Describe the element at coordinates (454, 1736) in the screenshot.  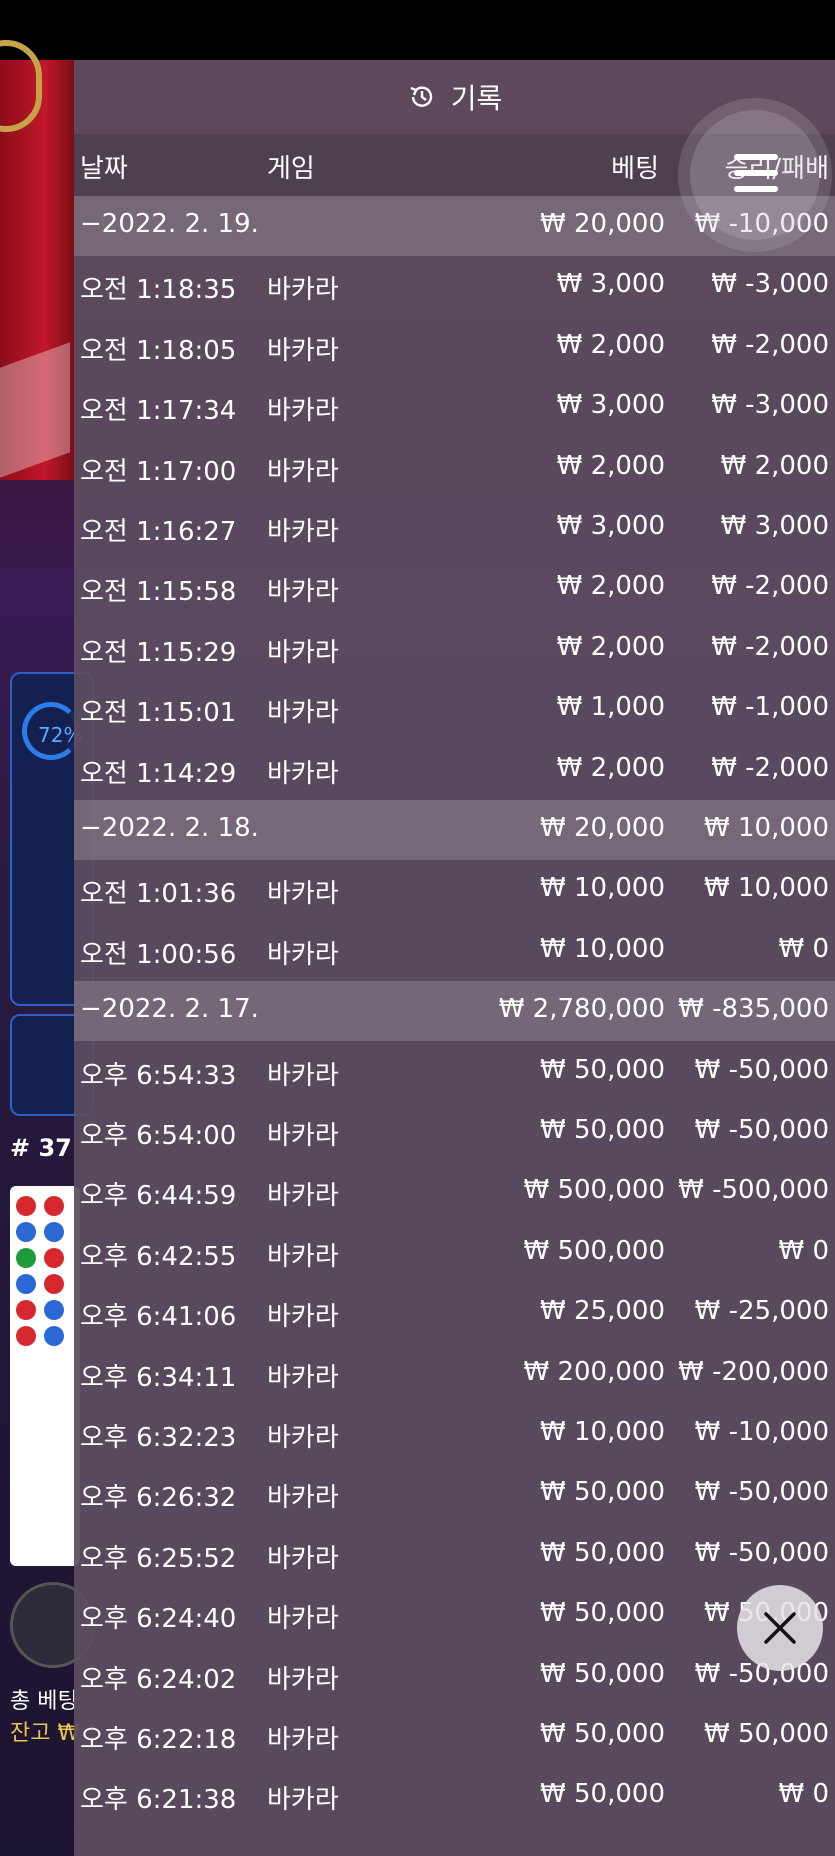
I see `history-row: 오후 6:22:18 바카라 ₩ 50,000 ₩ 50,000` at that location.